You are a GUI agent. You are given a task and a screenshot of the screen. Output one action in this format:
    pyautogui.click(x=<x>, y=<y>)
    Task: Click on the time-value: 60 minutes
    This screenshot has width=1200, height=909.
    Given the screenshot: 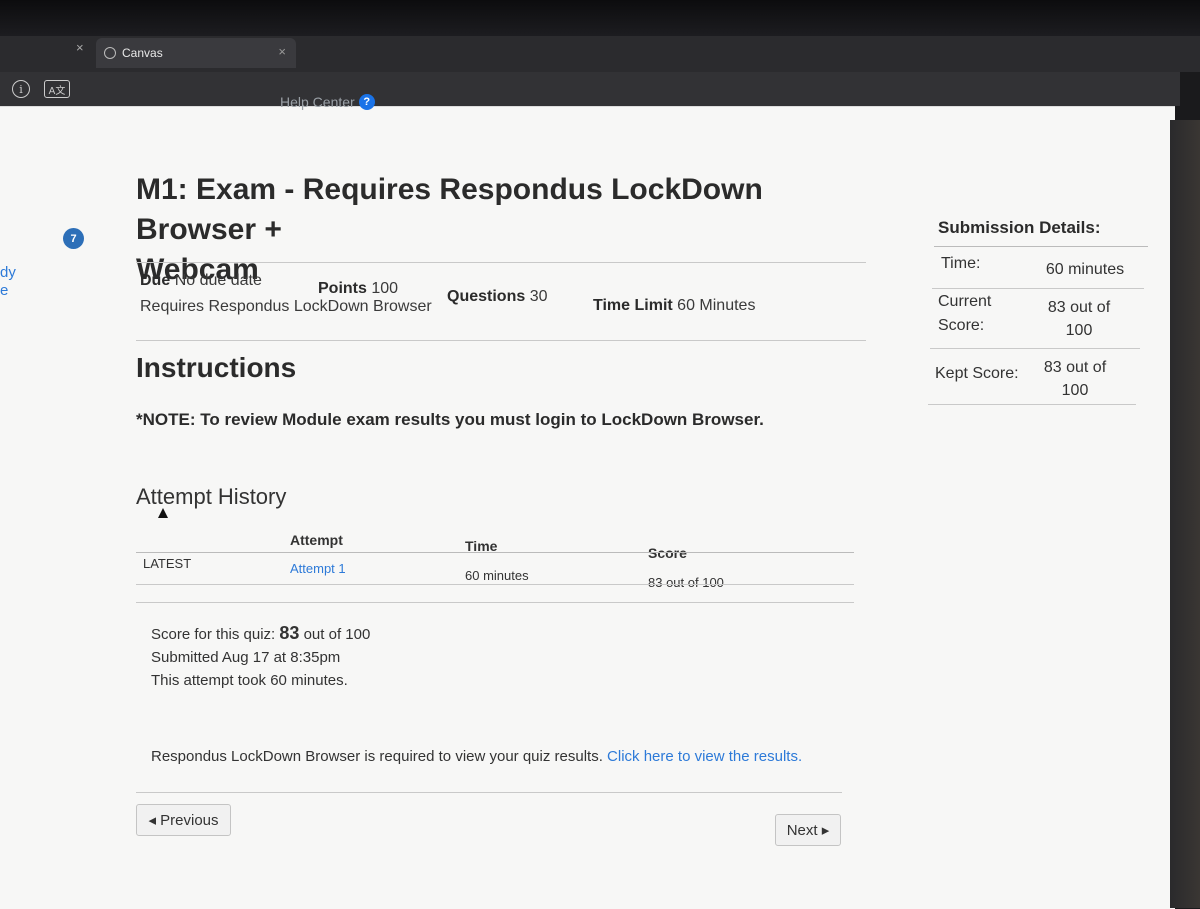 What is the action you would take?
    pyautogui.click(x=1085, y=269)
    